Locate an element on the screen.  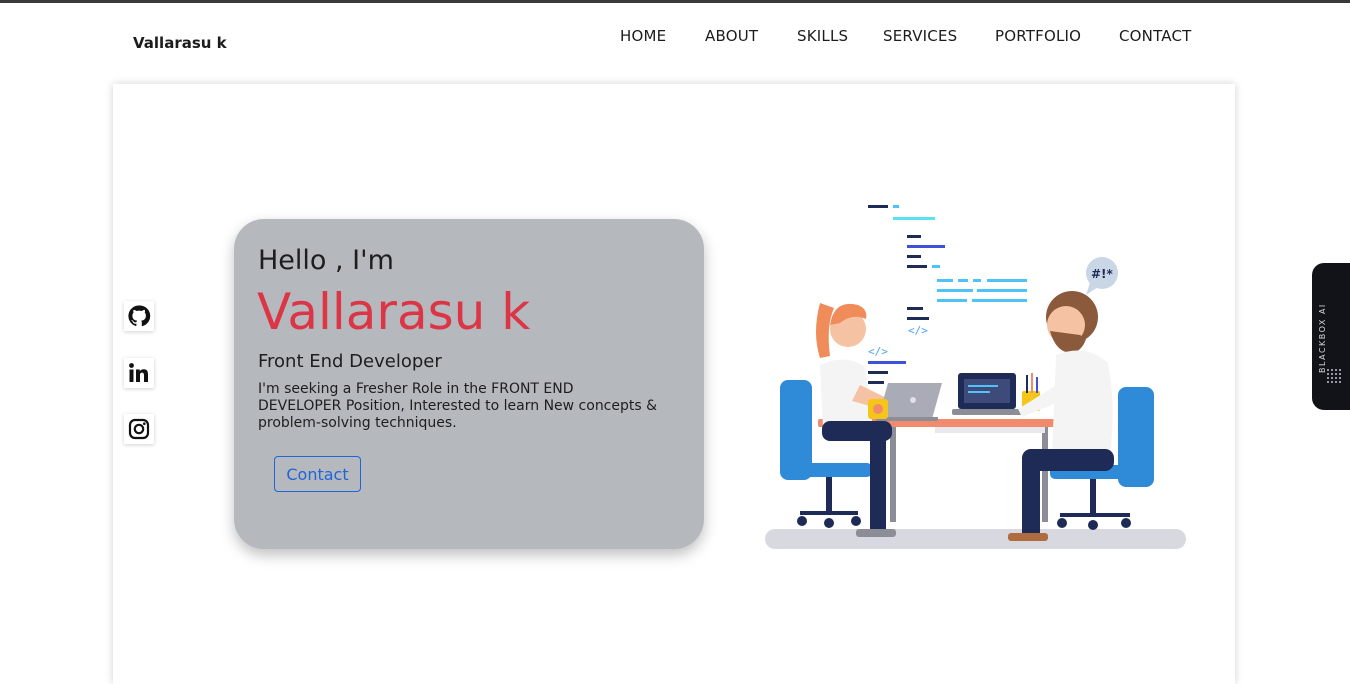
linkedin-icon is located at coordinates (138, 372).